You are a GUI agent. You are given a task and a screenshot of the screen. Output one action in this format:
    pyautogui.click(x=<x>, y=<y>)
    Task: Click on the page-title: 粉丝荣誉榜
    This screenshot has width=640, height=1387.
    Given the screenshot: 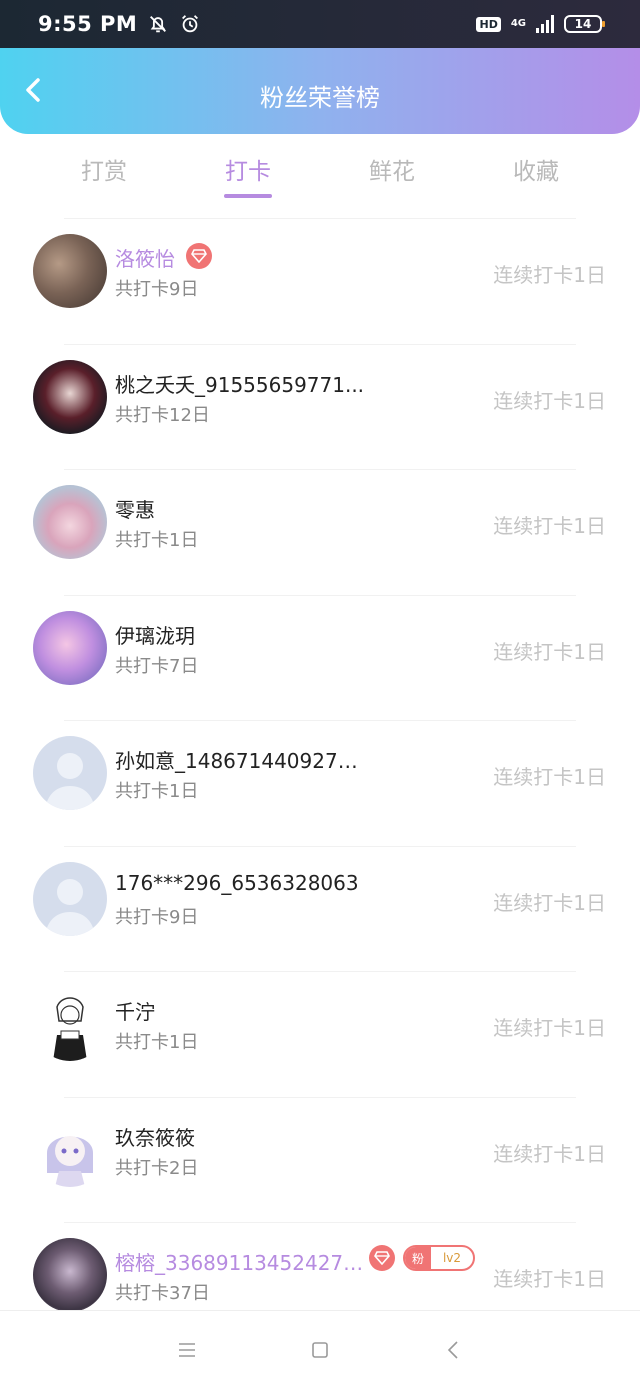 What is the action you would take?
    pyautogui.click(x=320, y=98)
    